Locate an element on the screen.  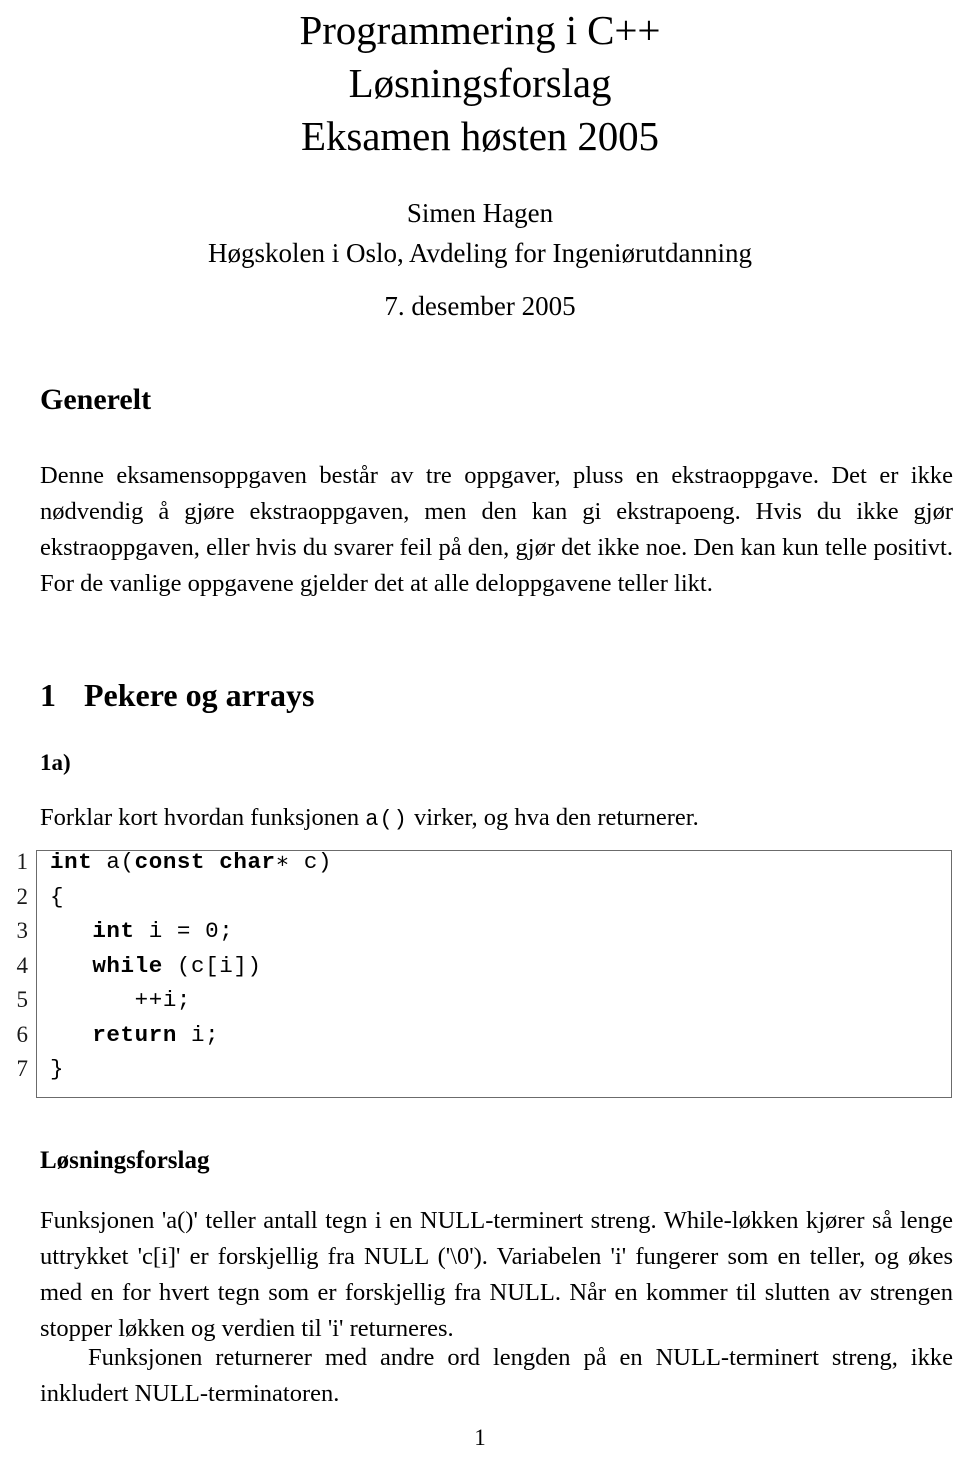
code-line: 5 ++i; is located at coordinates (480, 1000).